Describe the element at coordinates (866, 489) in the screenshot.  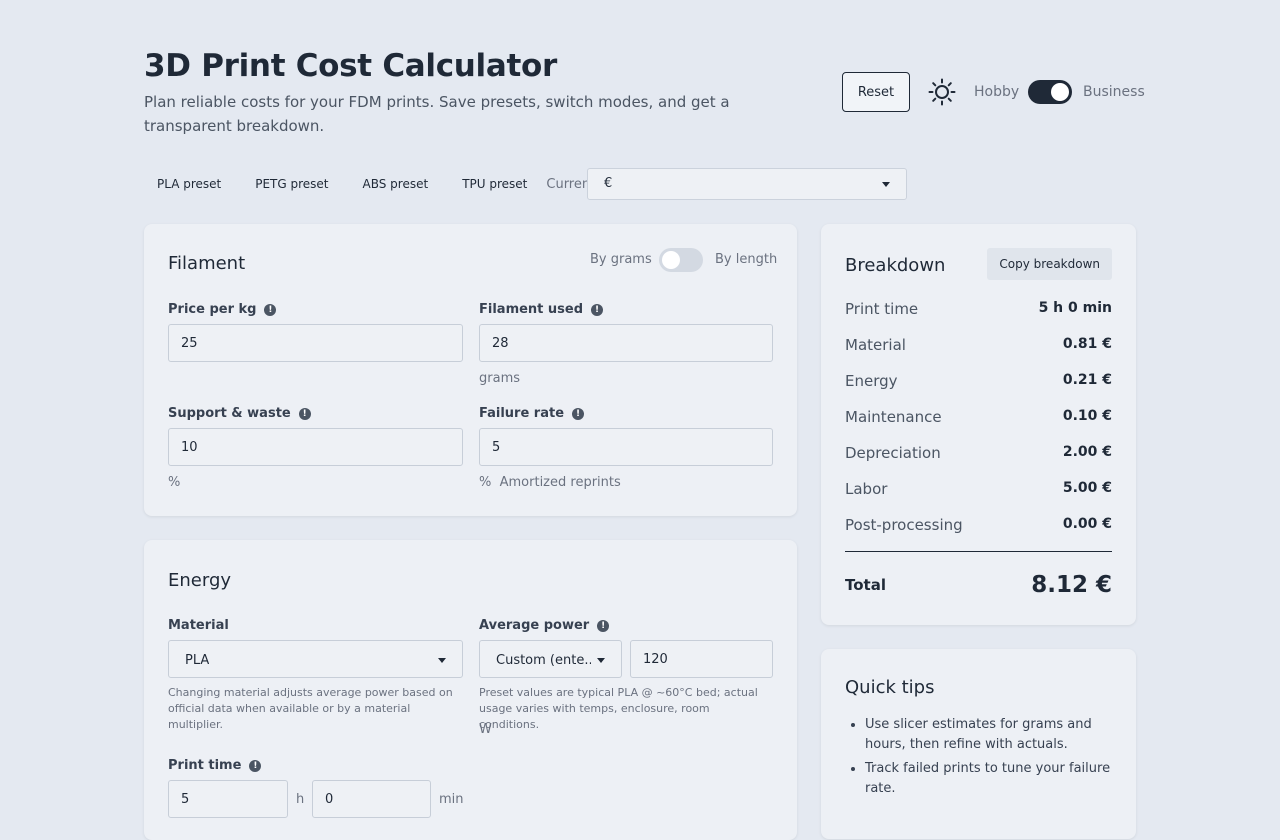
I see `breakdown-row-label: Labor` at that location.